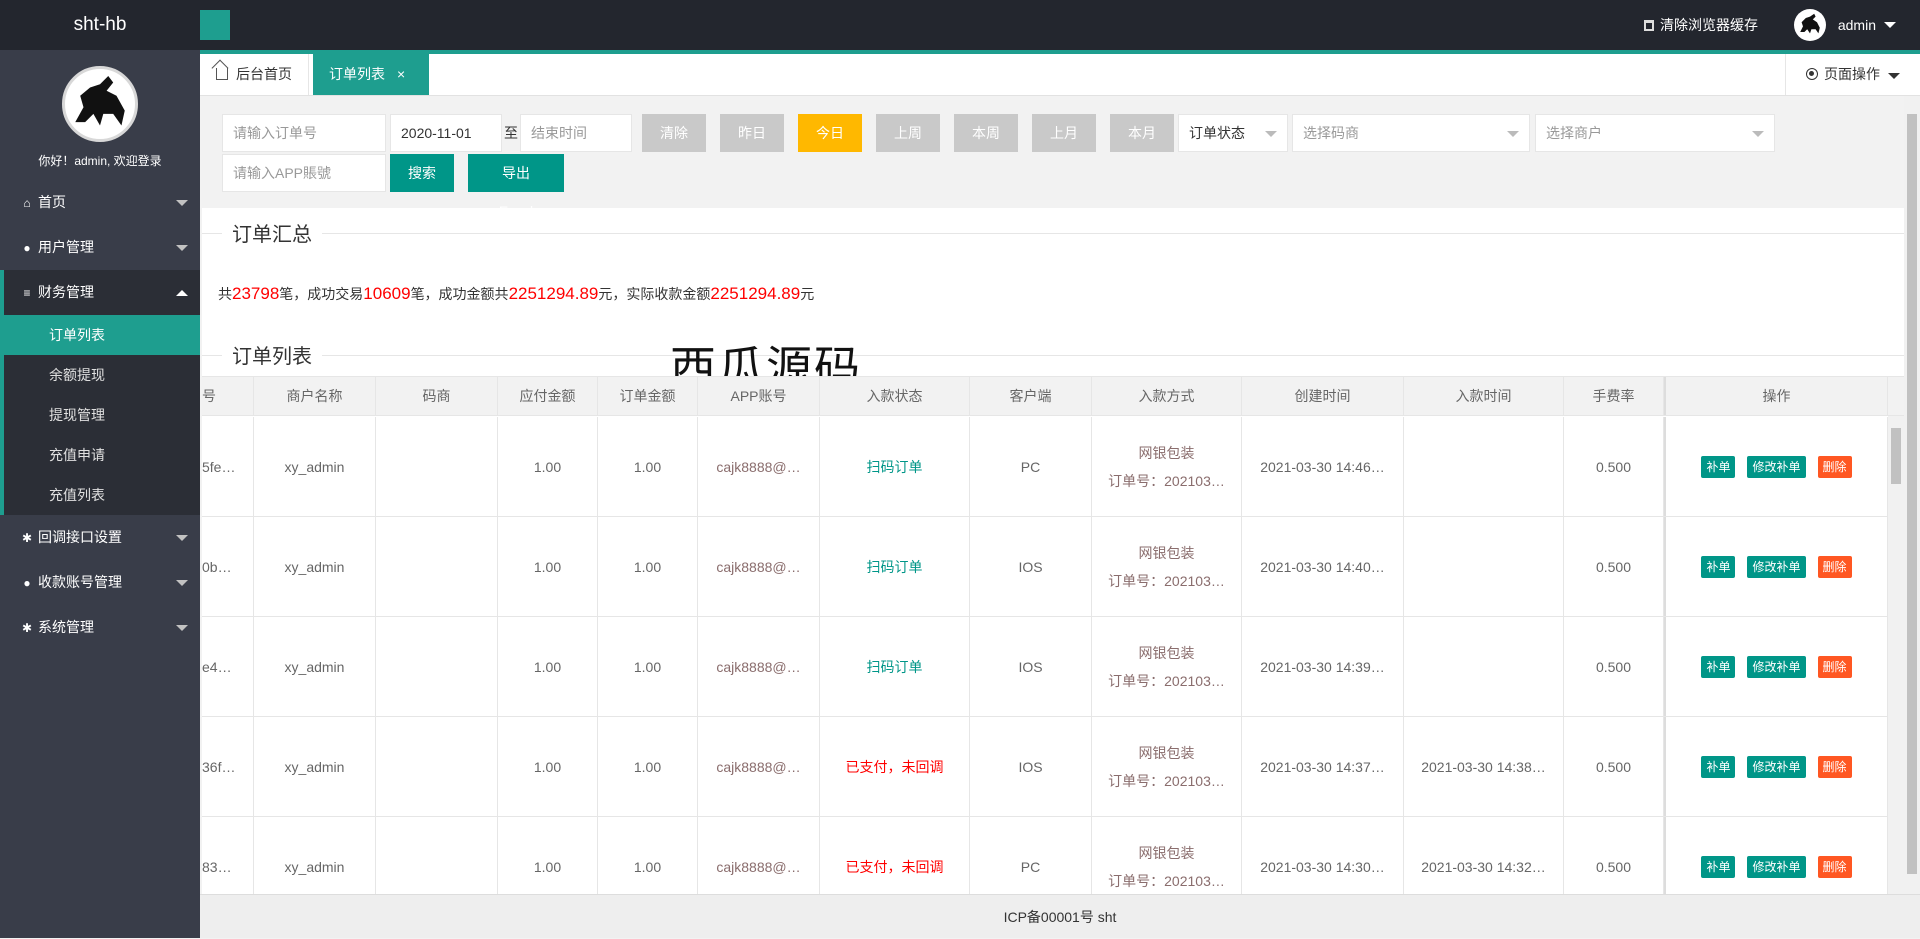 The width and height of the screenshot is (1920, 939). I want to click on code-merchant-select: 选择码商, so click(1411, 133).